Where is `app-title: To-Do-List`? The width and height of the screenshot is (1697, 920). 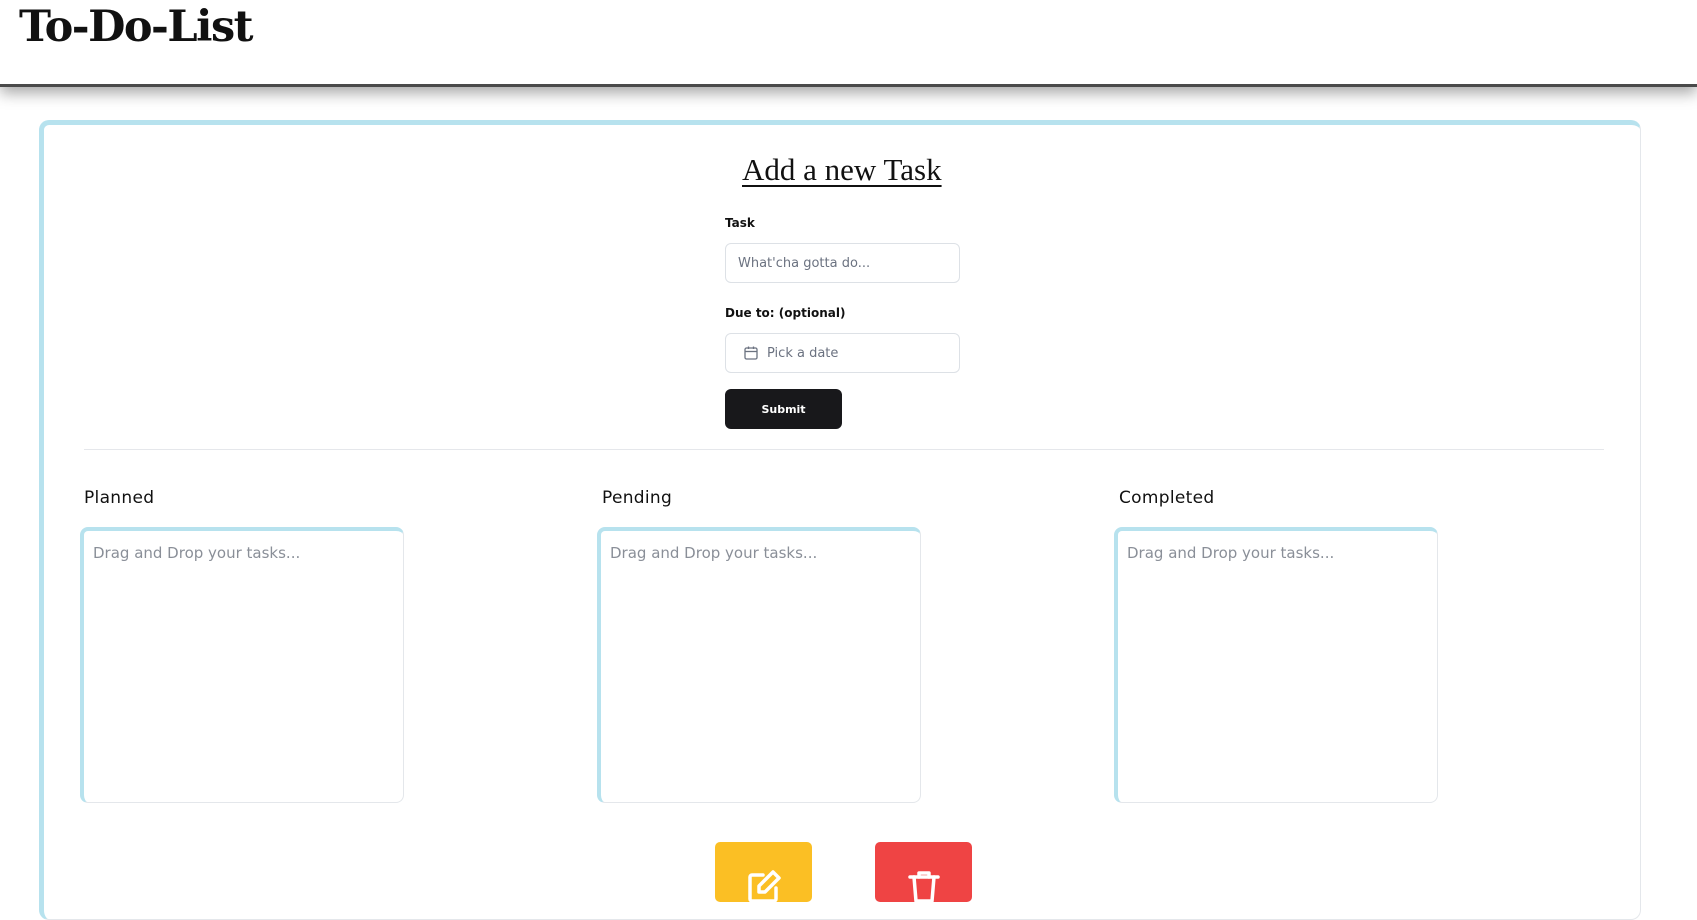
app-title: To-Do-List is located at coordinates (136, 27).